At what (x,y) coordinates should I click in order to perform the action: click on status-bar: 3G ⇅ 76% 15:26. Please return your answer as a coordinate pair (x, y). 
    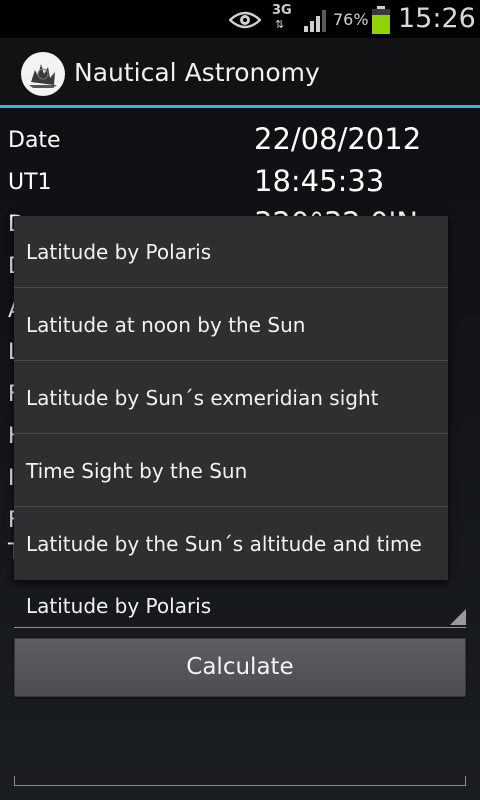
    Looking at the image, I should click on (240, 19).